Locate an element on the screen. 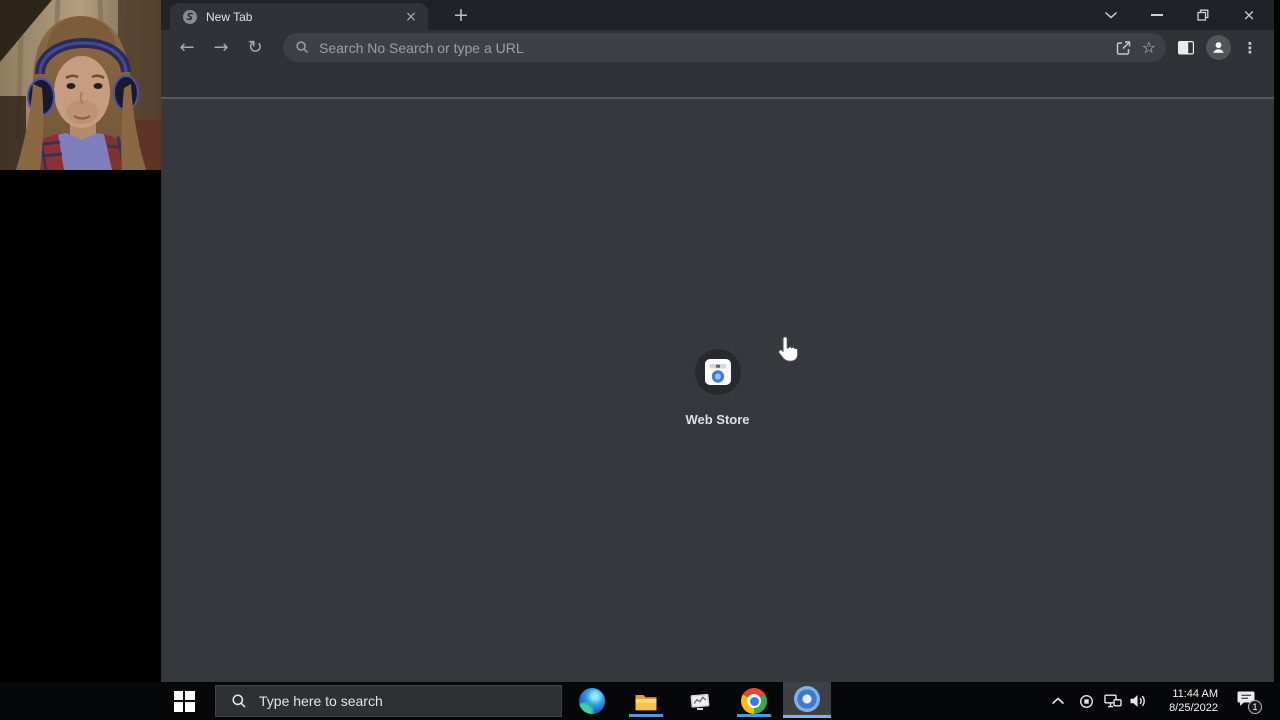 This screenshot has width=1280, height=720. action-center-button: 1 is located at coordinates (1249, 702).